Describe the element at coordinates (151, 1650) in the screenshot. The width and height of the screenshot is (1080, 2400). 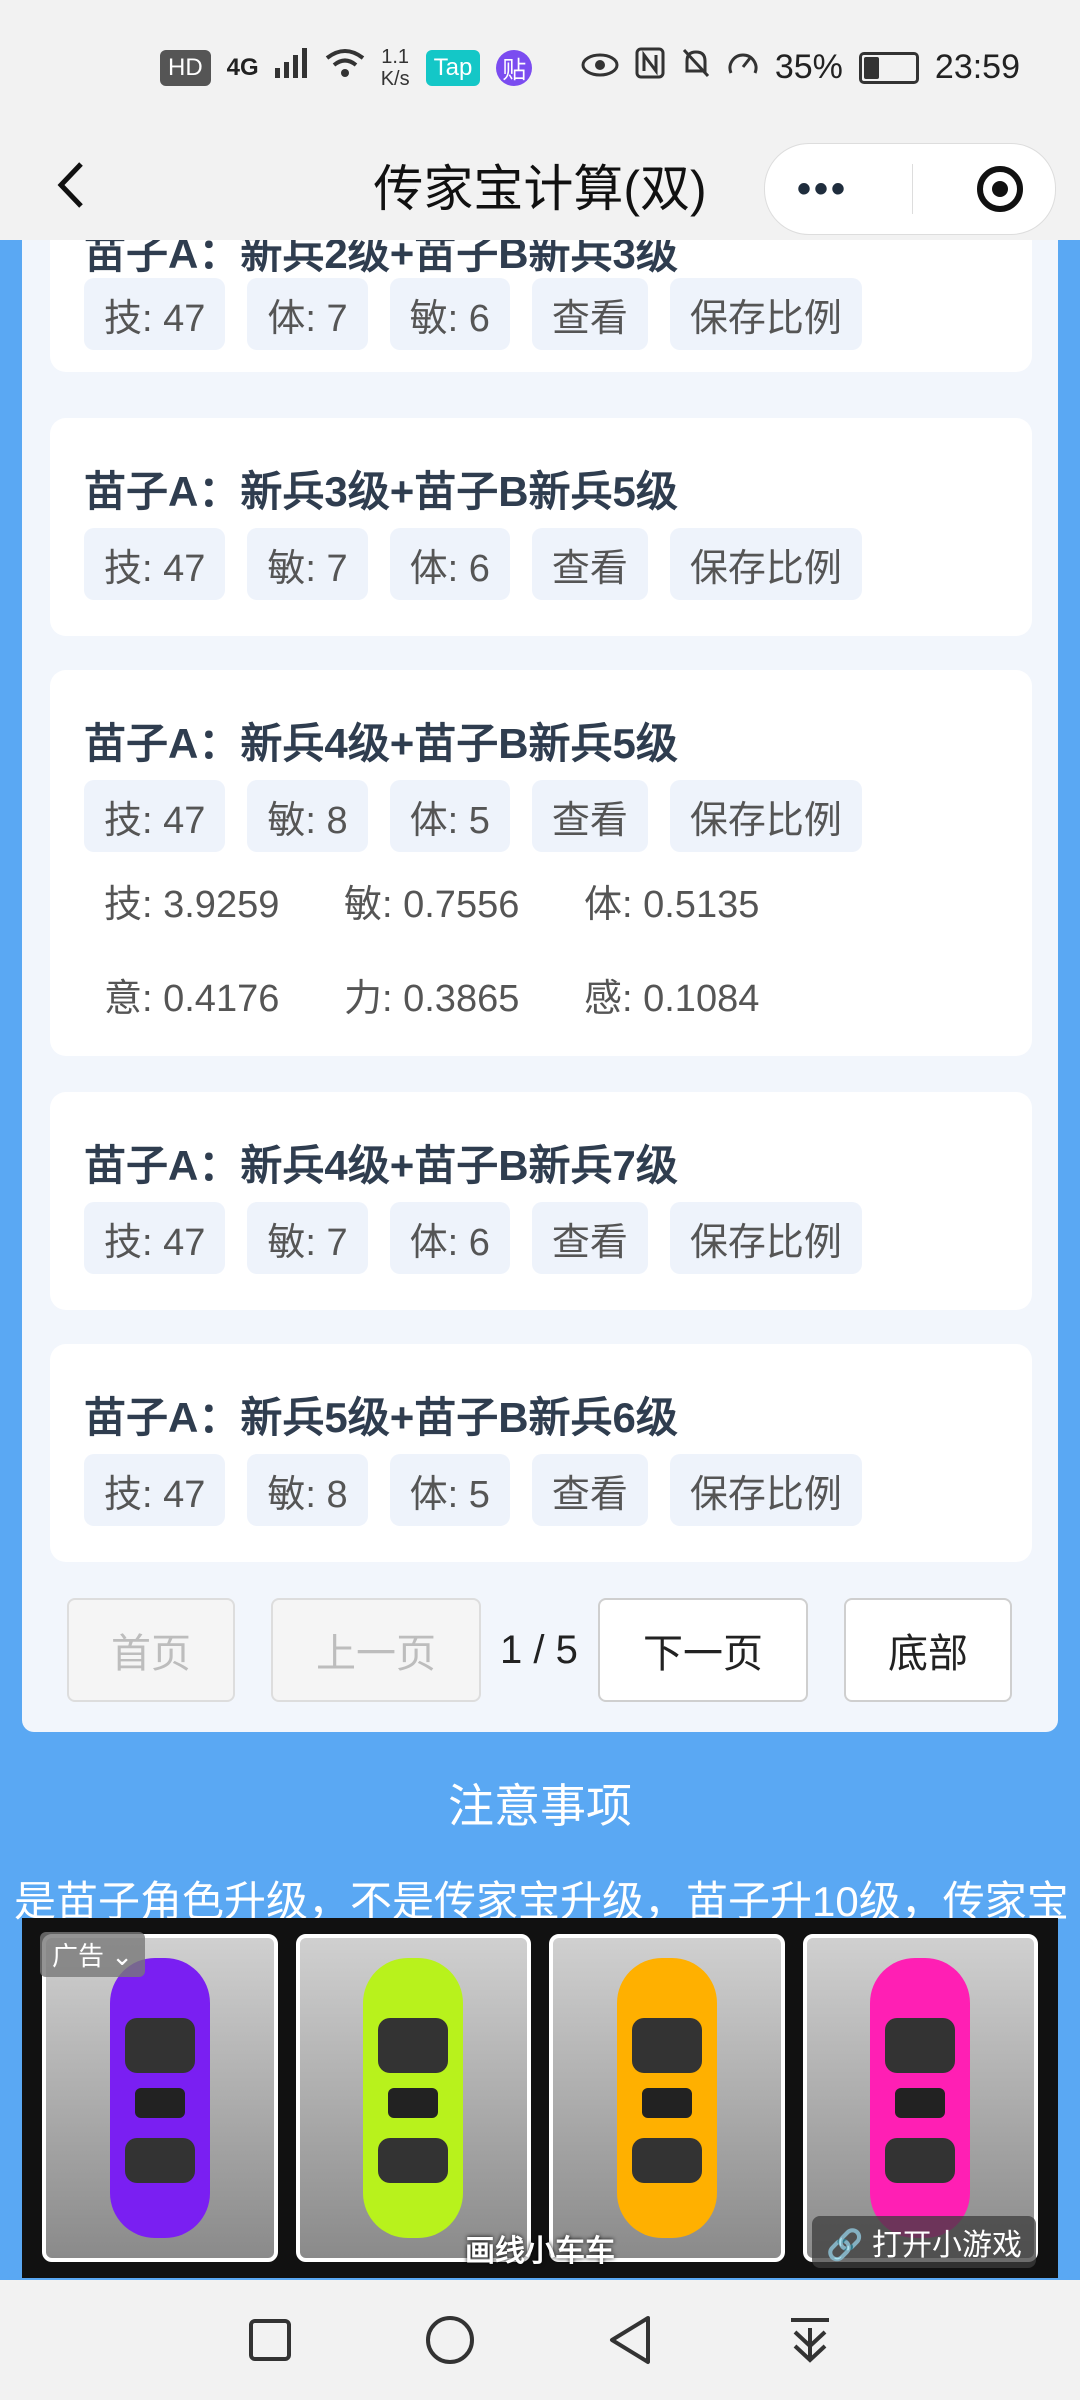
I see `first-page-button: 首页` at that location.